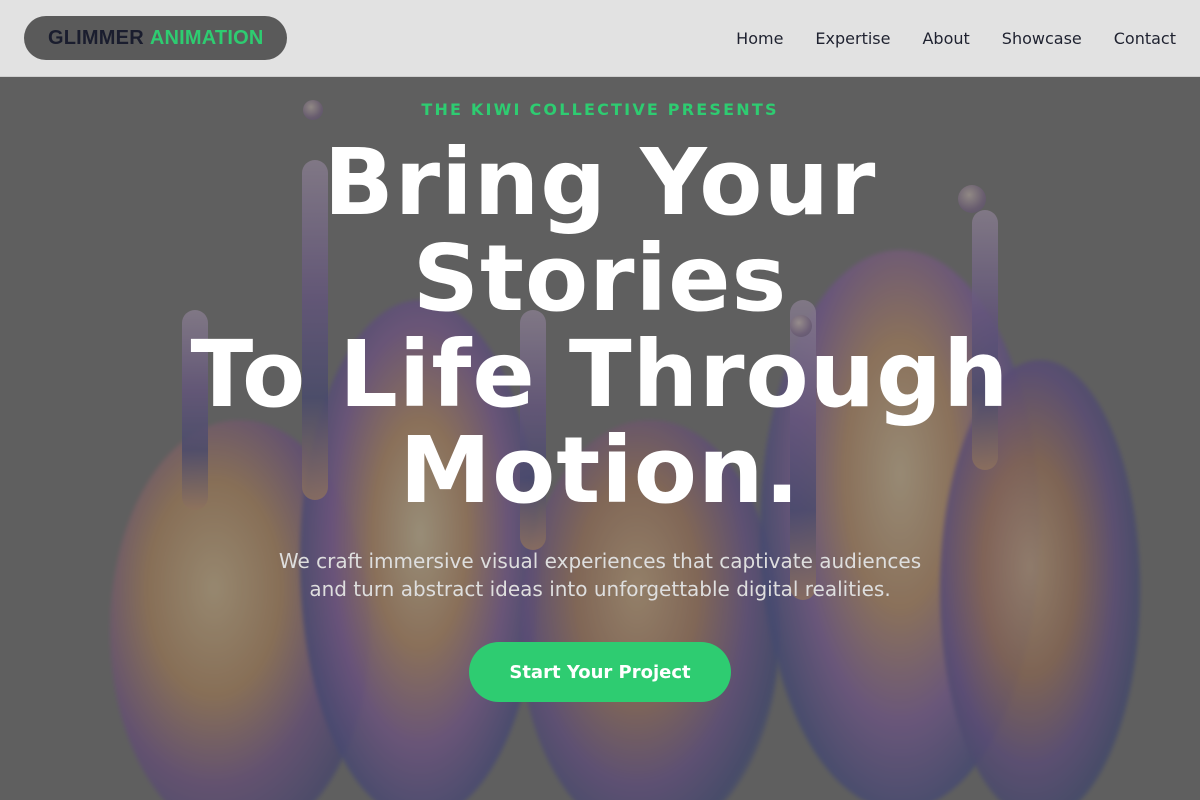 This screenshot has width=1200, height=800. I want to click on headline-line: Motion., so click(600, 470).